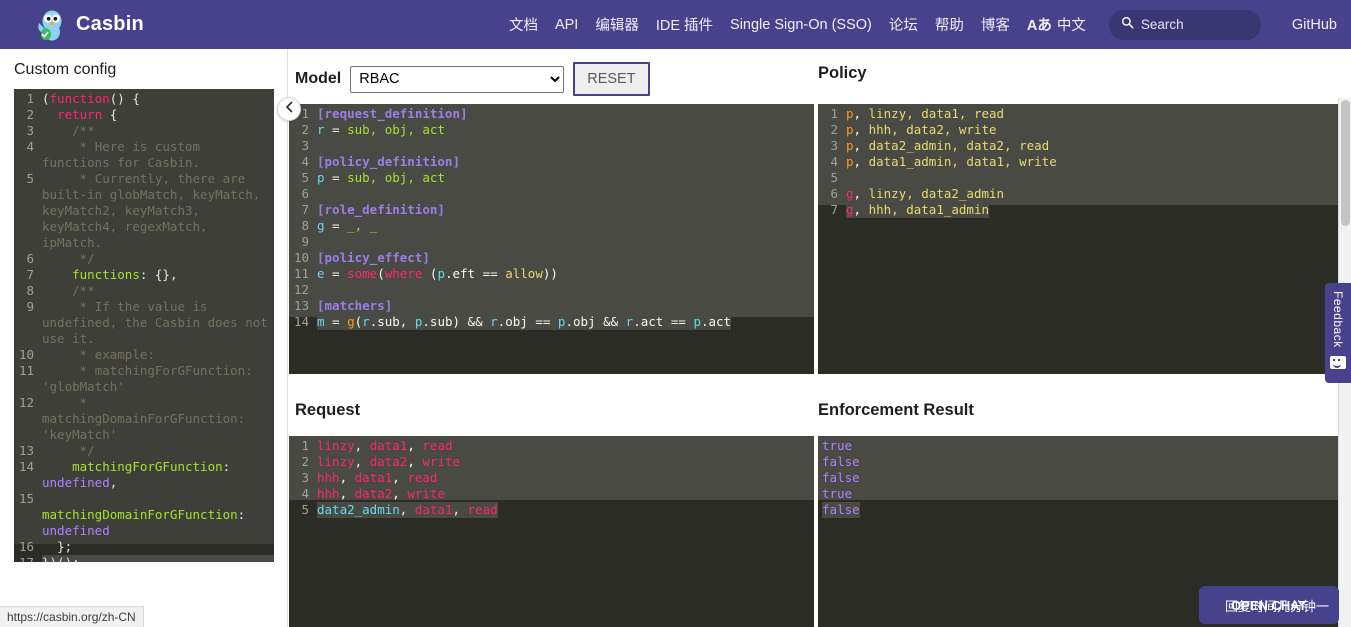  What do you see at coordinates (144, 259) in the screenshot?
I see `code-line: 6 */` at bounding box center [144, 259].